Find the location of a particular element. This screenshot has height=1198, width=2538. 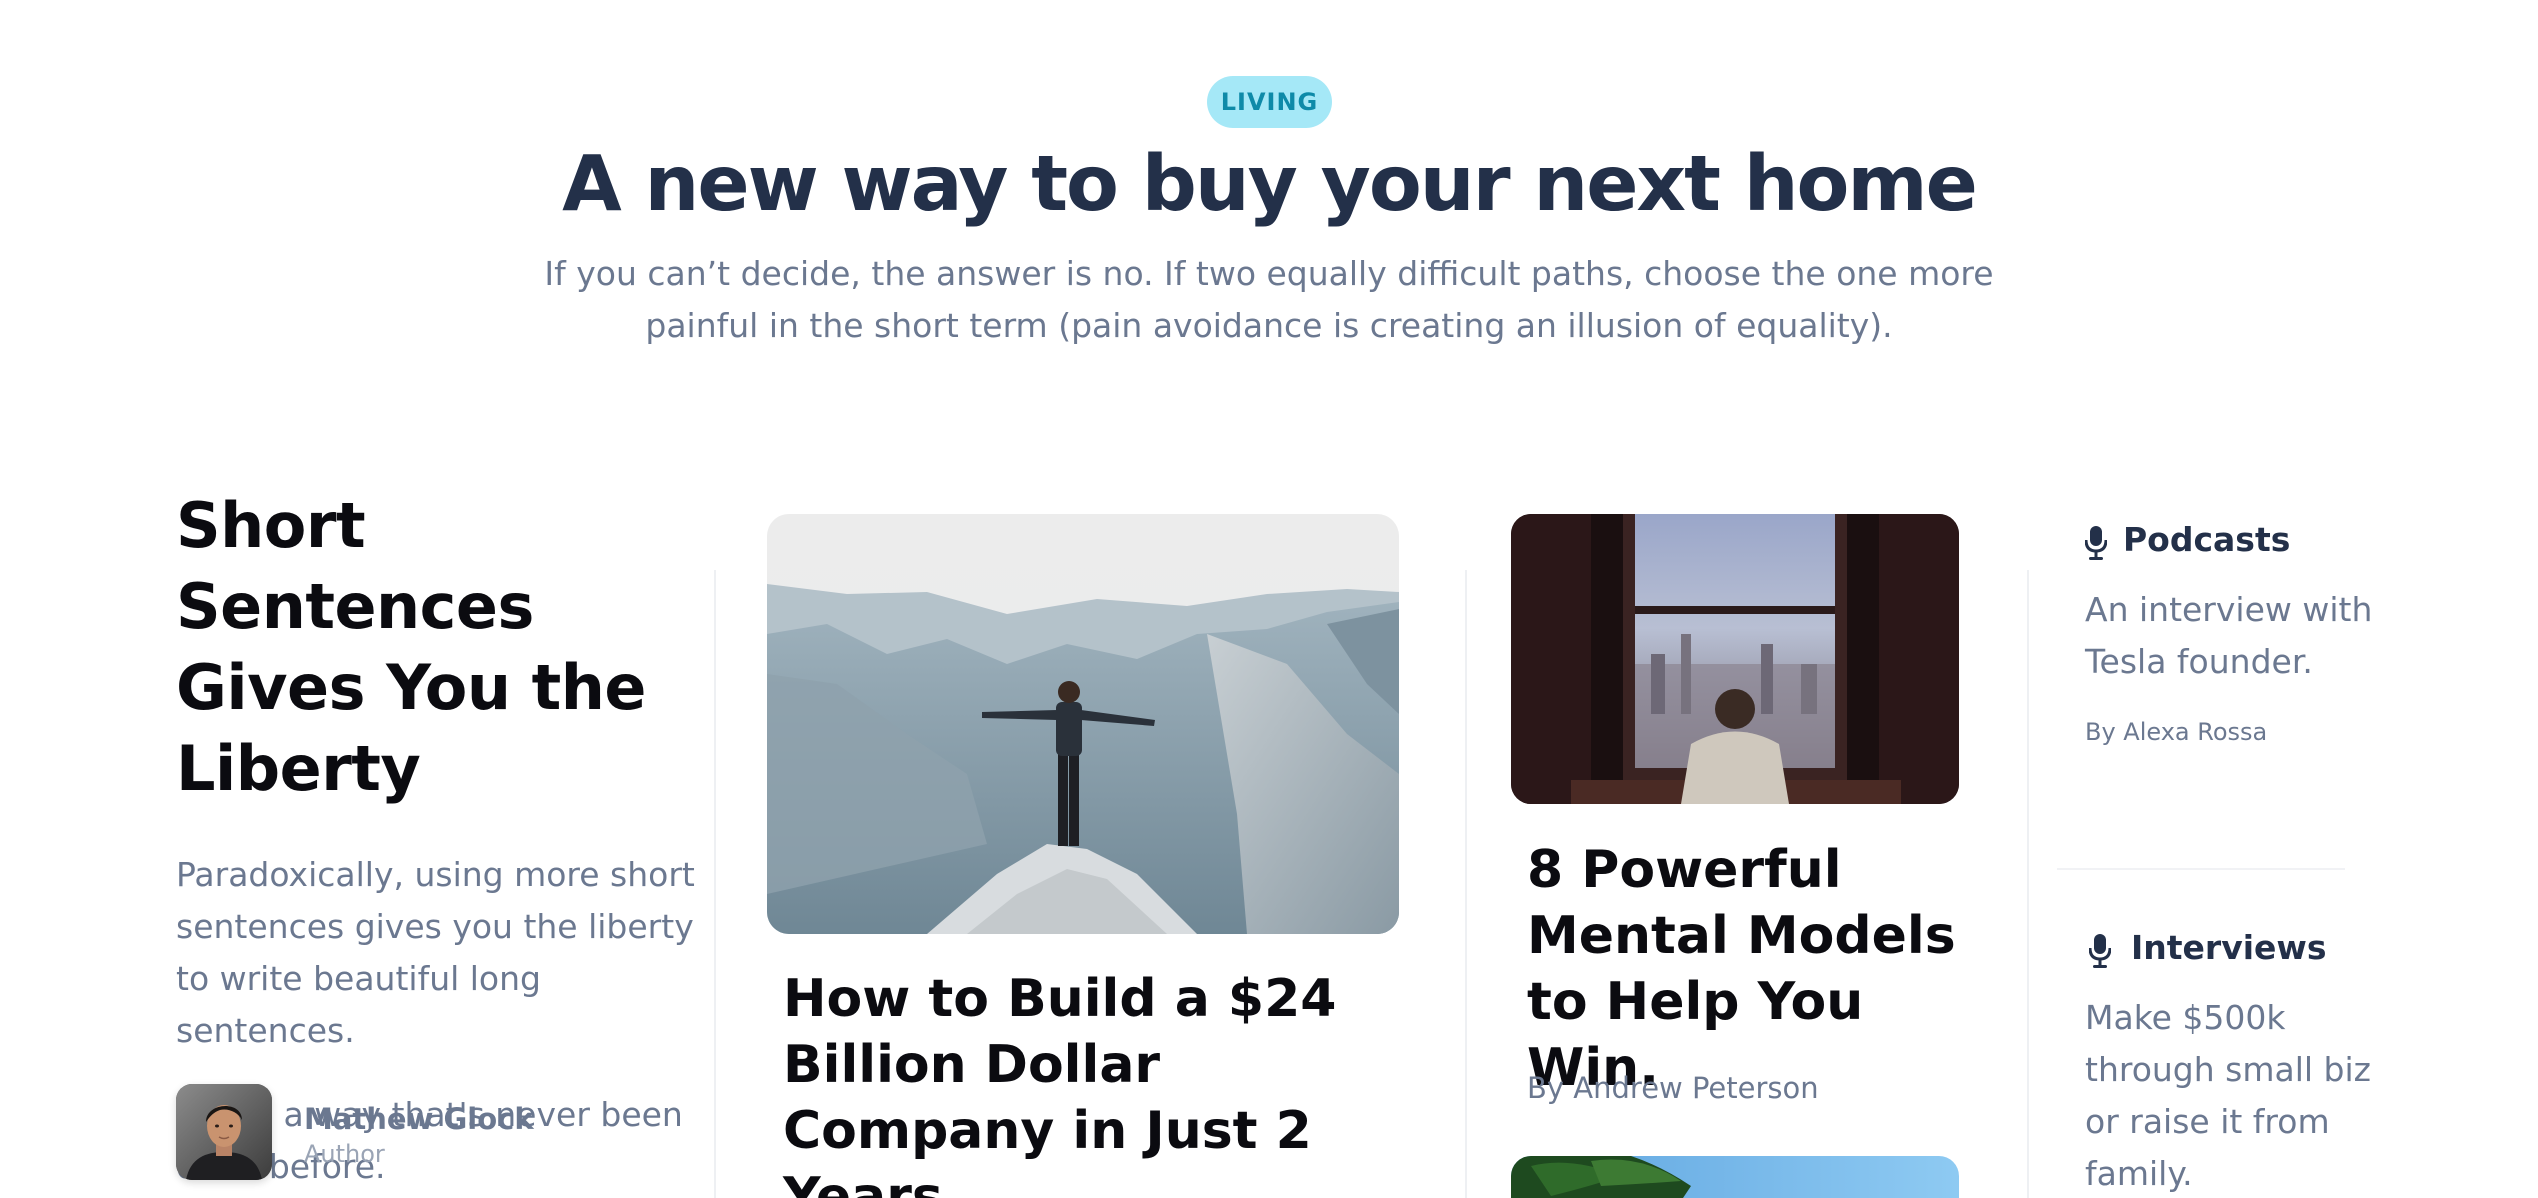

window-photo-icon is located at coordinates (1735, 659).